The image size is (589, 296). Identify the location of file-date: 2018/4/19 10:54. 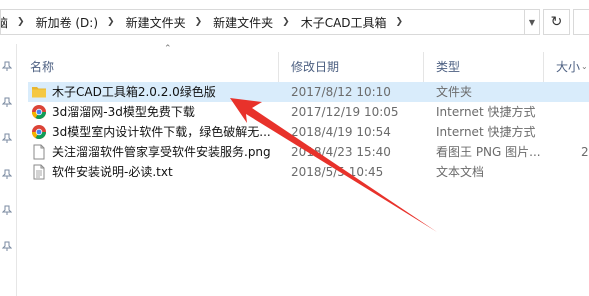
(341, 132).